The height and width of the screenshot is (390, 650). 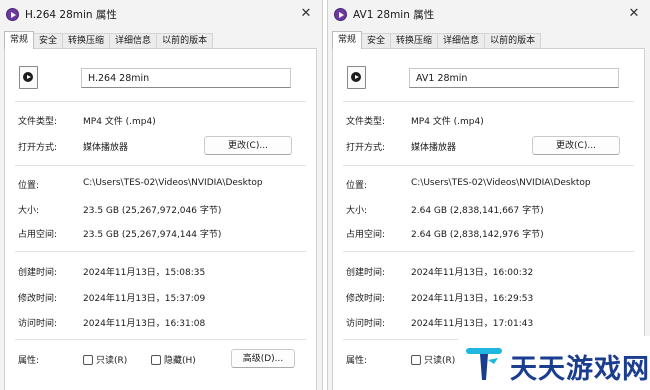 What do you see at coordinates (489, 15) in the screenshot?
I see `title-bar: AV1 28min 属性 ✕` at bounding box center [489, 15].